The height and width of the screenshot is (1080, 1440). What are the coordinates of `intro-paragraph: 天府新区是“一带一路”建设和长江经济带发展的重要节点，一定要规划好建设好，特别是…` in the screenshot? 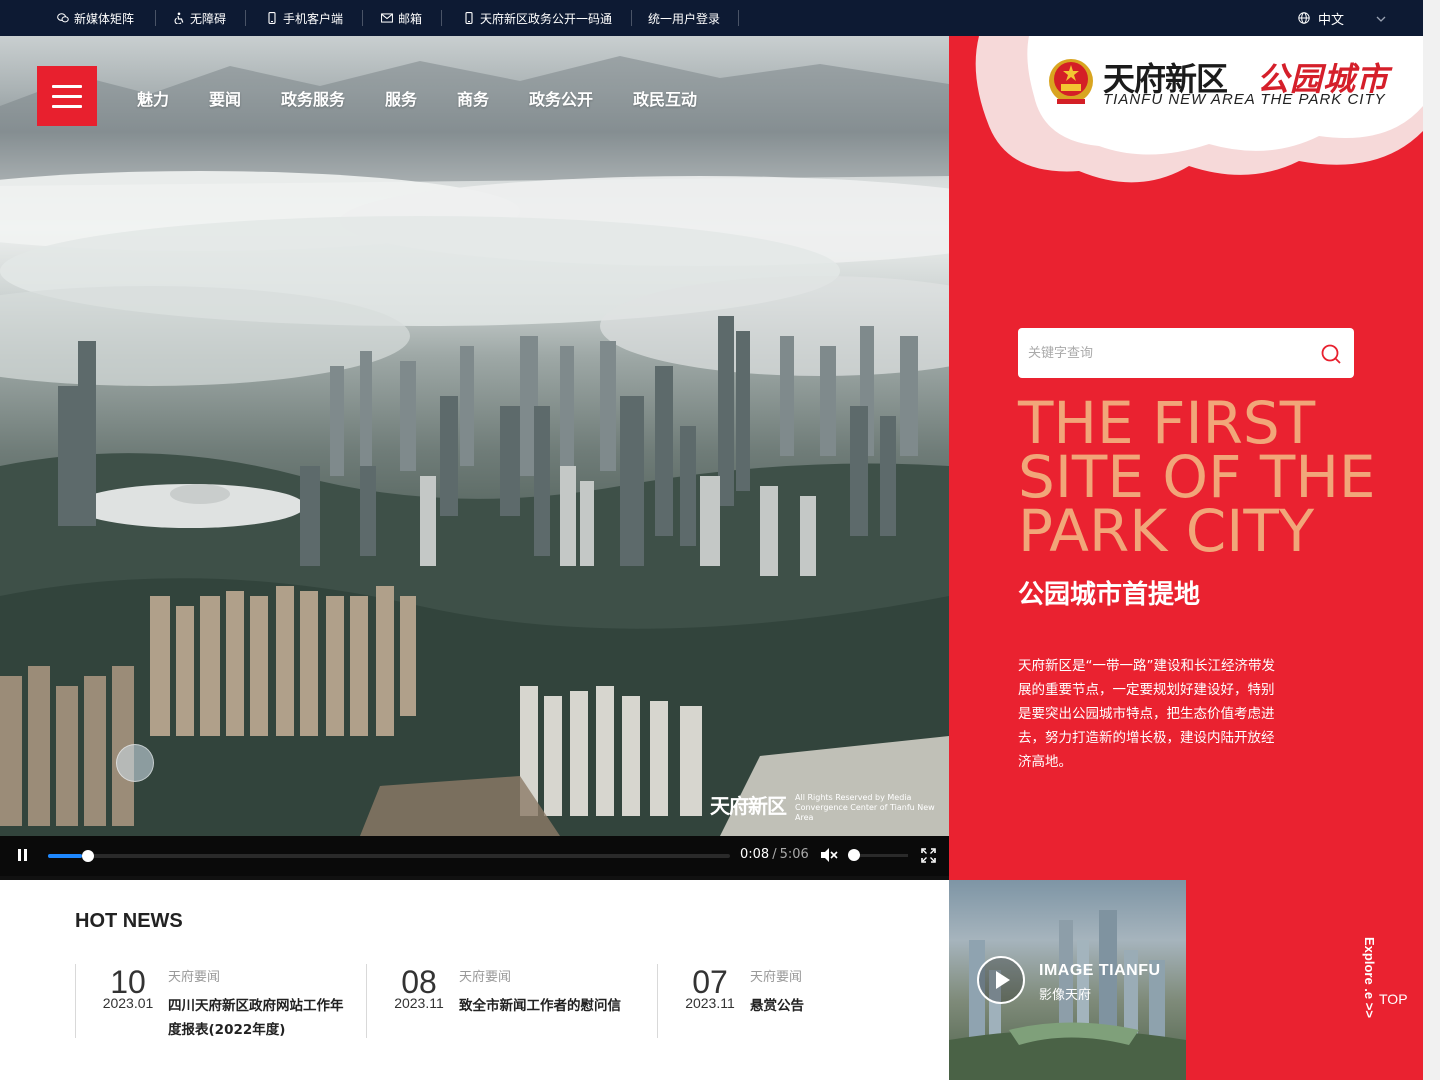 It's located at (1146, 714).